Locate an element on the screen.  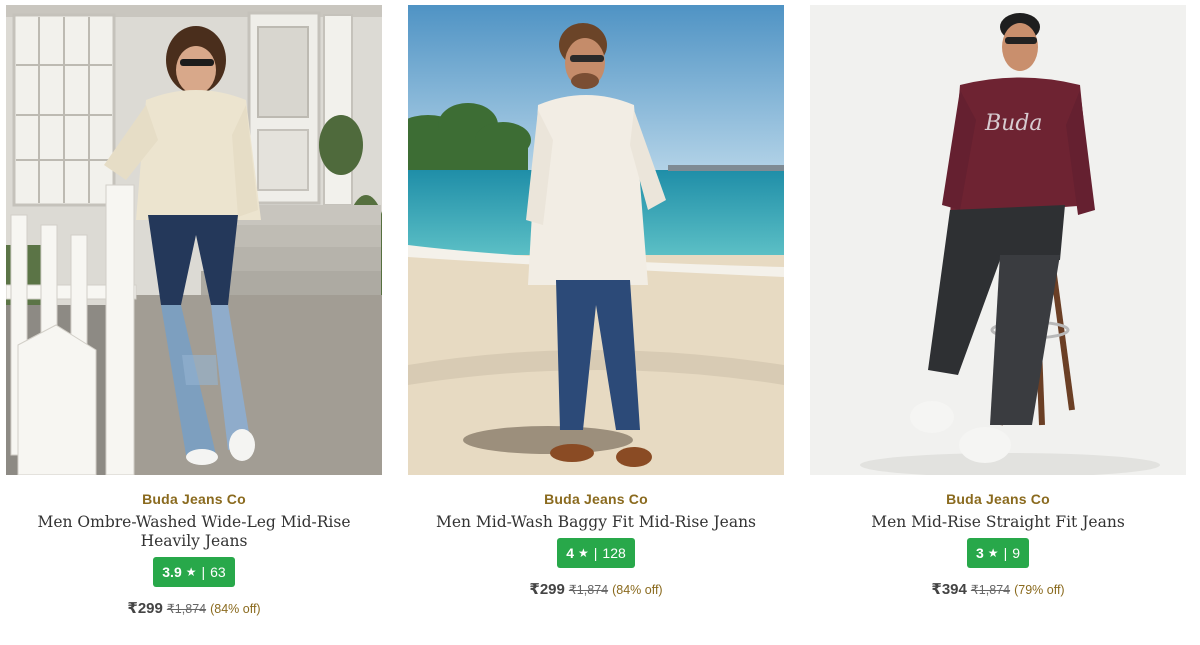
rating-count: 128 is located at coordinates (614, 553).